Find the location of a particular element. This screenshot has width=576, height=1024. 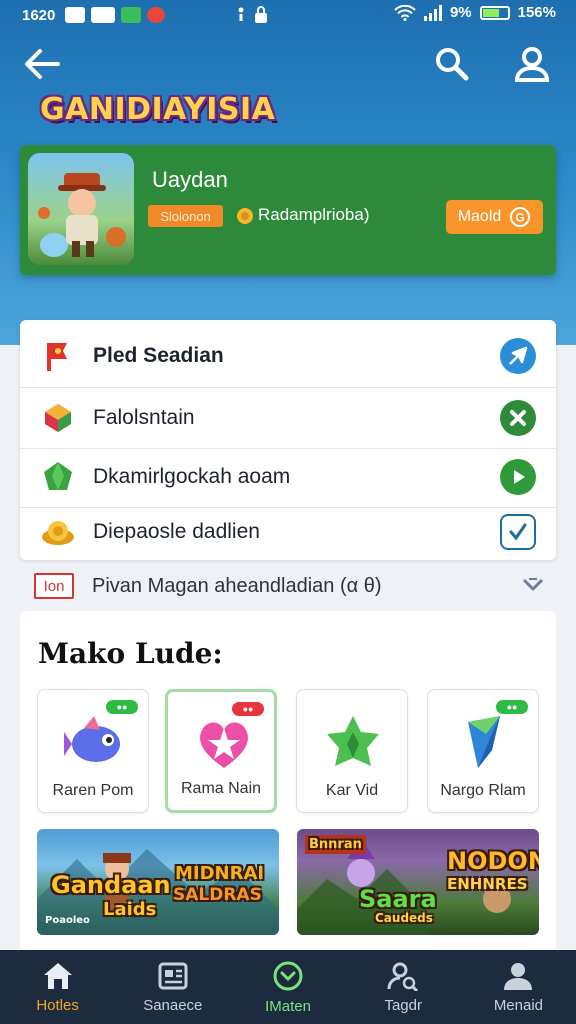

svg-text: G is located at coordinates (520, 218).